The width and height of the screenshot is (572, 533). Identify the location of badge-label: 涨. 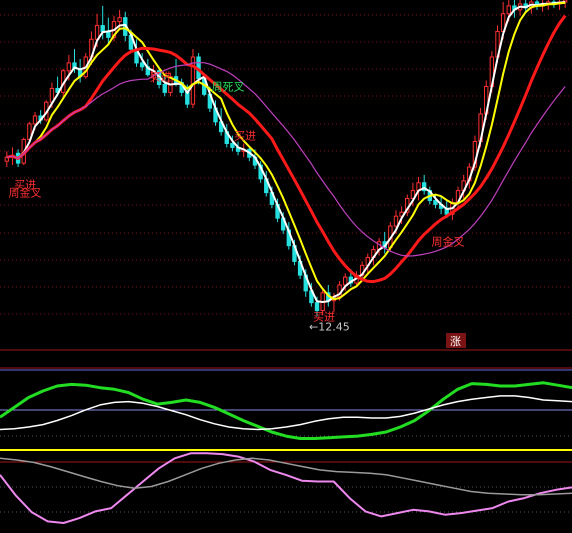
(455, 341).